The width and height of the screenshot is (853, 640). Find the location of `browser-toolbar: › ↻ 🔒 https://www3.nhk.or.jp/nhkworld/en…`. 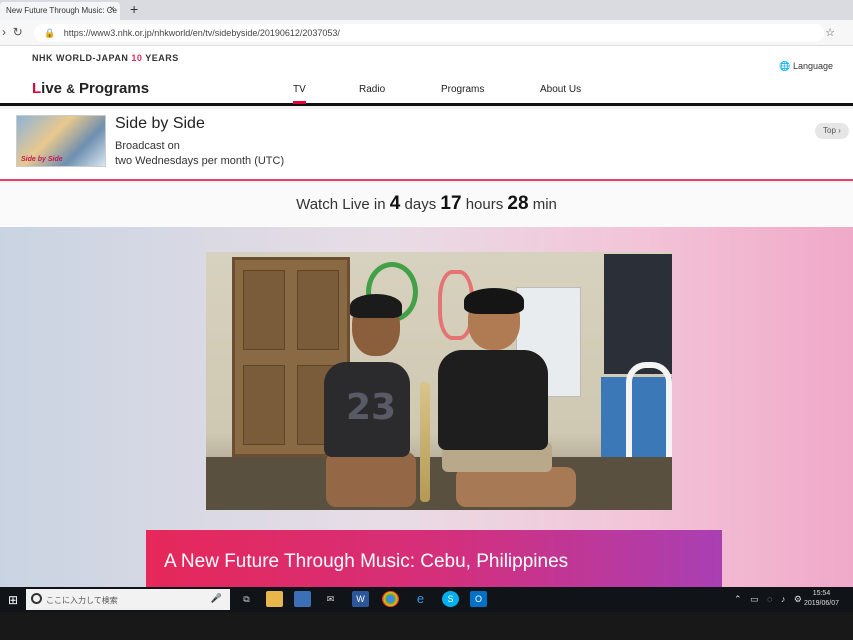

browser-toolbar: › ↻ 🔒 https://www3.nhk.or.jp/nhkworld/en… is located at coordinates (426, 33).